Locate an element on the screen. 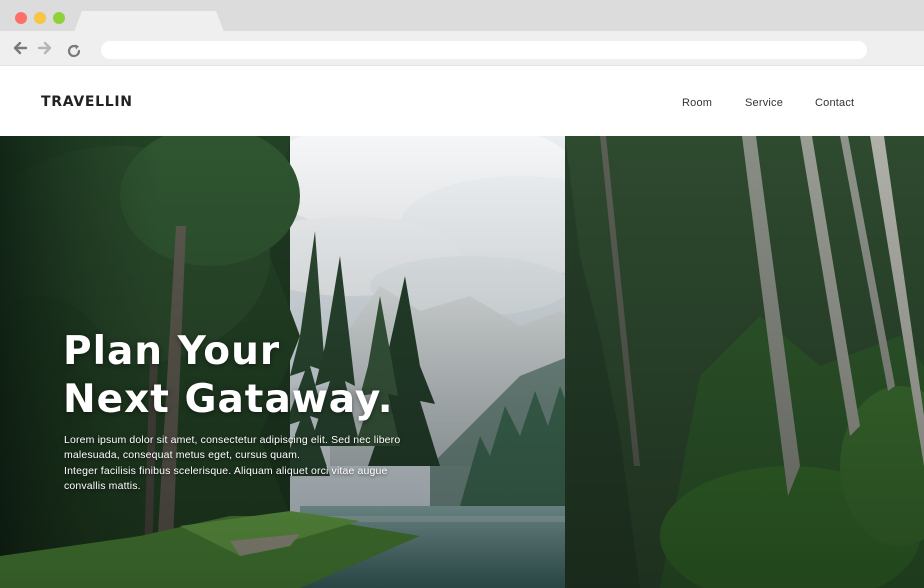 The width and height of the screenshot is (924, 588). hero-description-line-4: convallis mattis. is located at coordinates (102, 485).